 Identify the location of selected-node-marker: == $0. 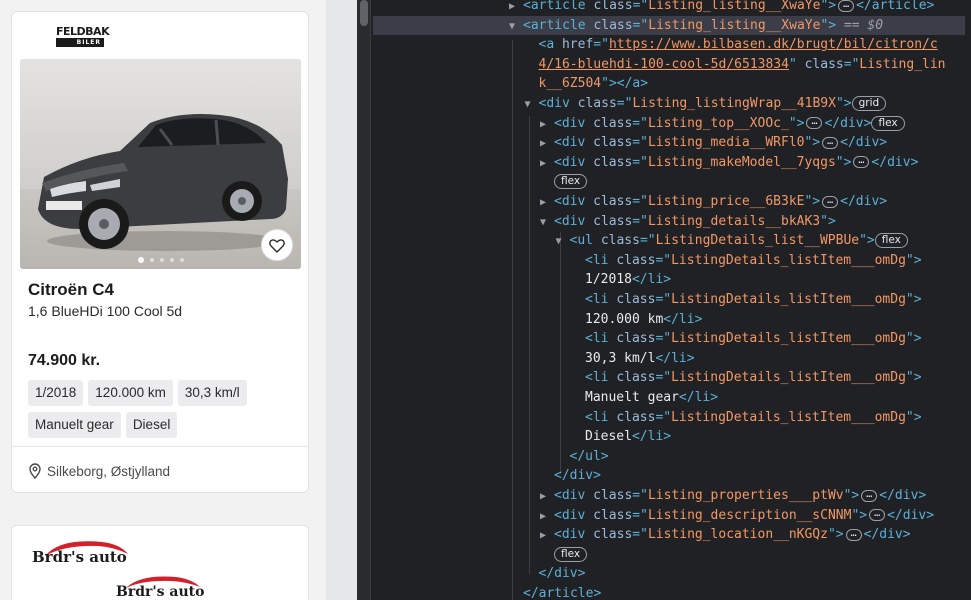
(860, 25).